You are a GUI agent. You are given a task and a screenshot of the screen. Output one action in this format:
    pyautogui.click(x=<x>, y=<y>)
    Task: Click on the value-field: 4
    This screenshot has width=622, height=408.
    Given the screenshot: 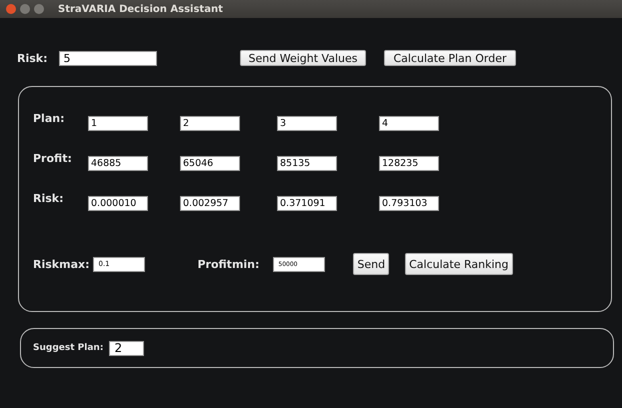 What is the action you would take?
    pyautogui.click(x=409, y=123)
    